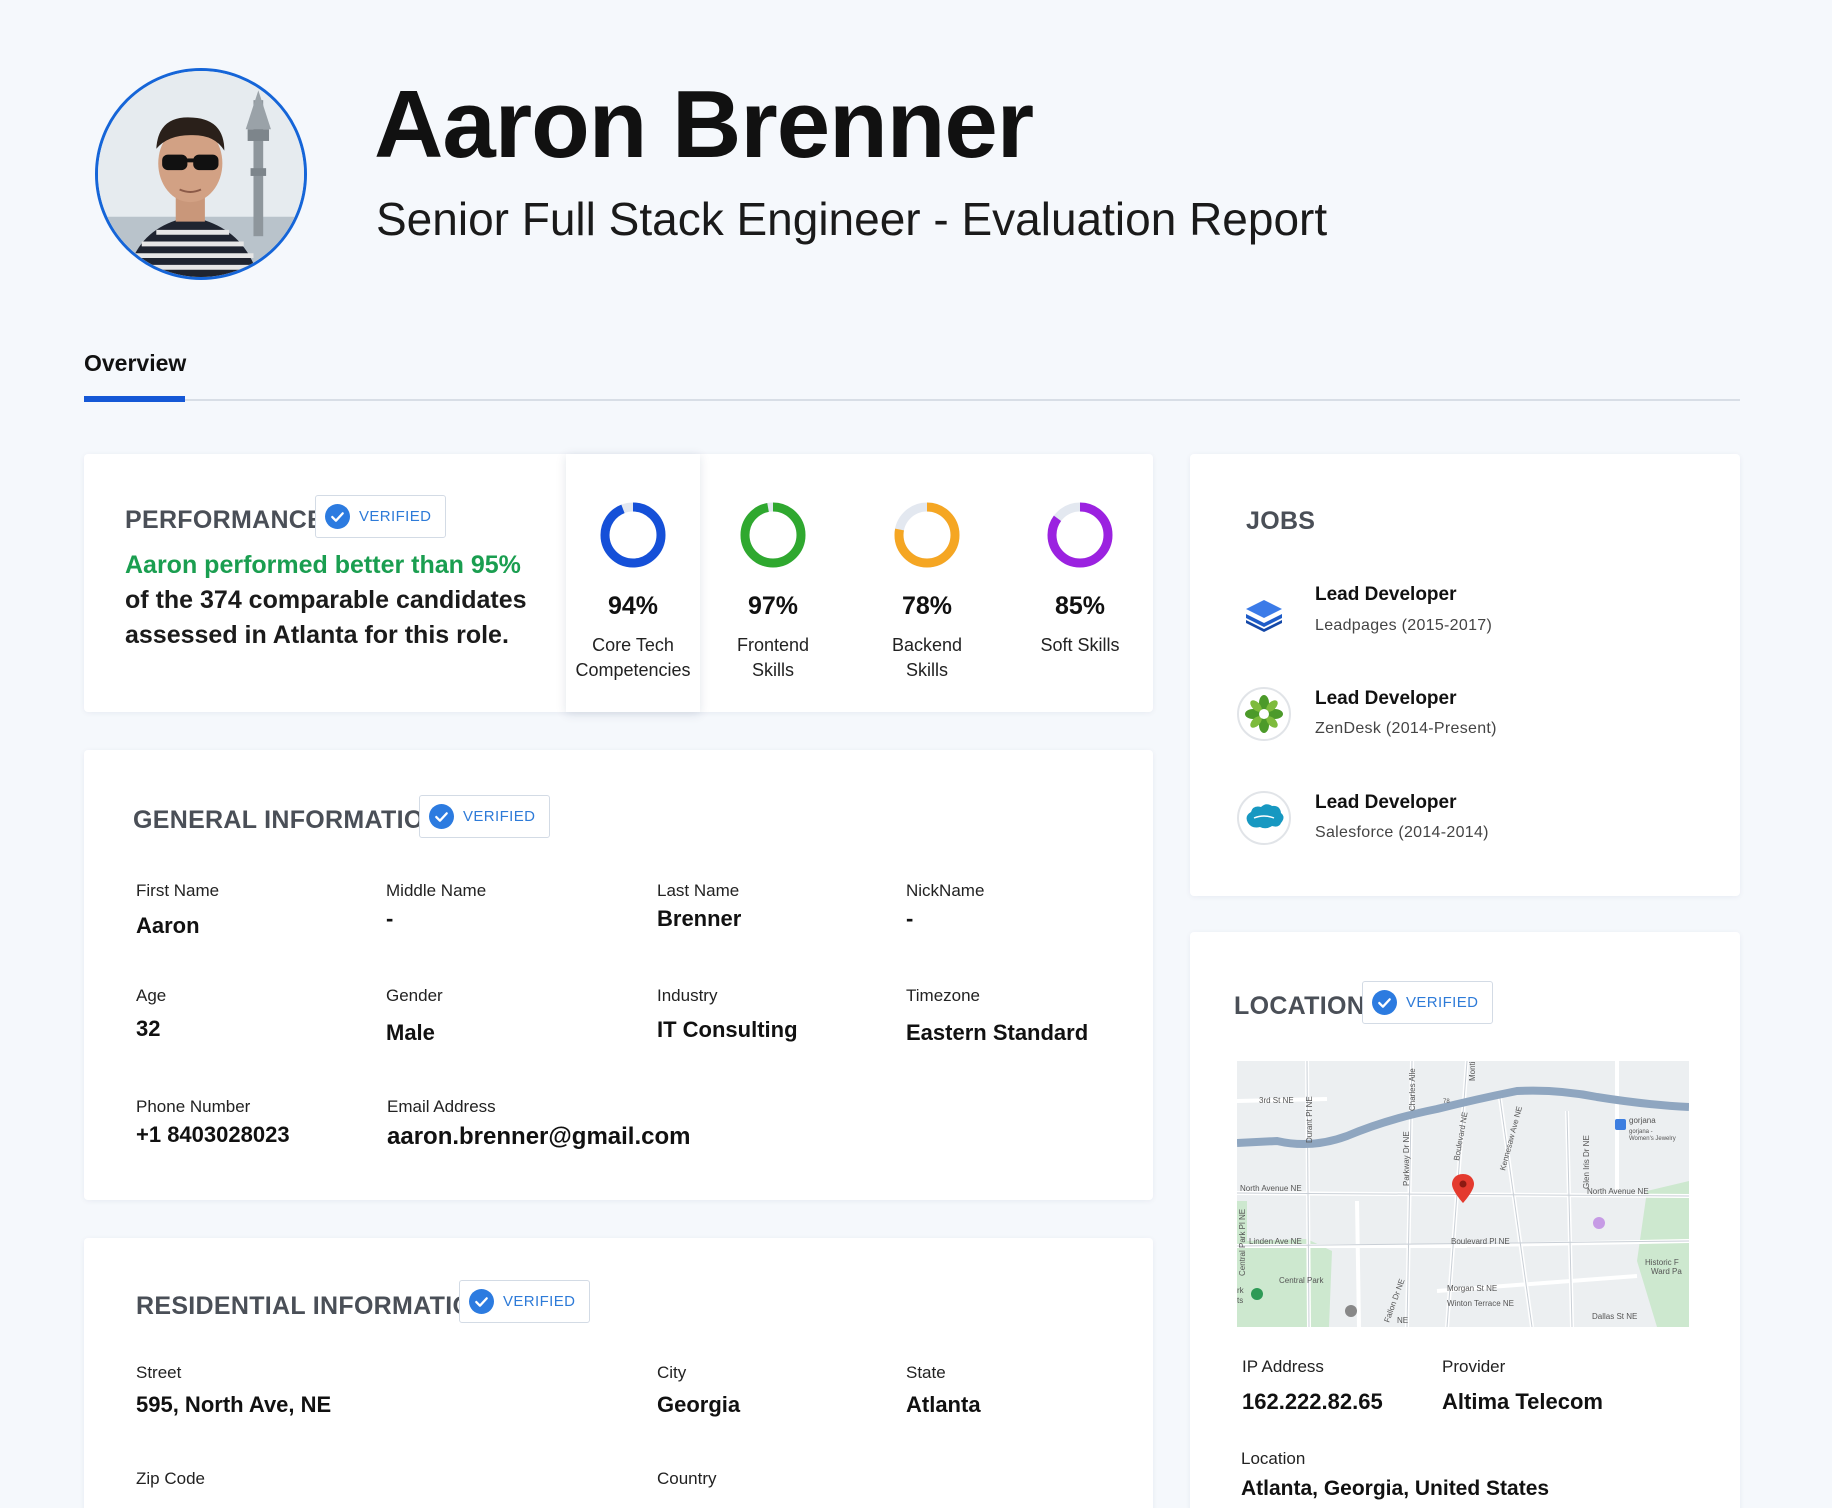  What do you see at coordinates (213, 1134) in the screenshot?
I see `phone-value: +1 8403028023` at bounding box center [213, 1134].